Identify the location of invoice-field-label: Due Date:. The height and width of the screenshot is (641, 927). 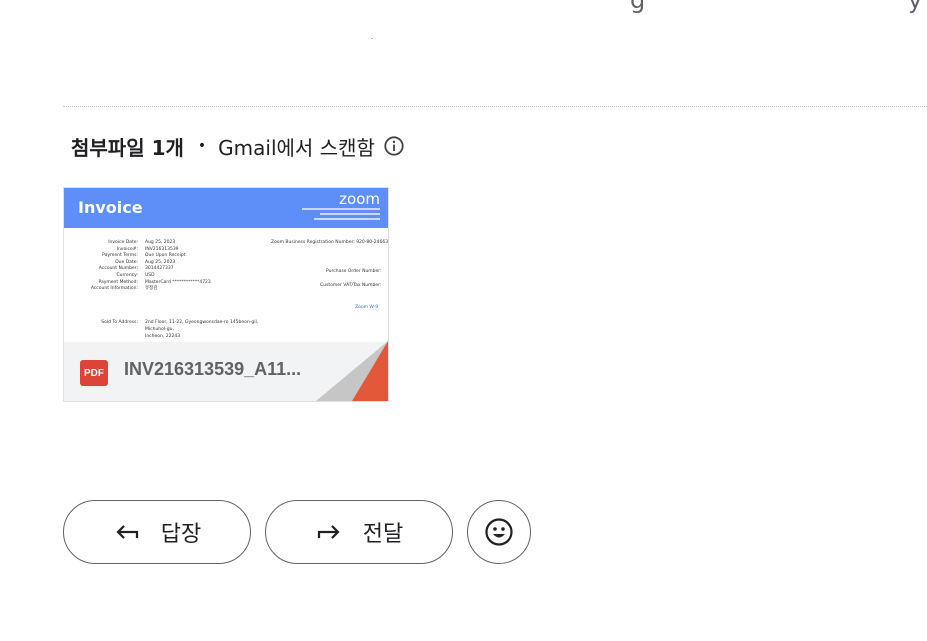
(126, 262).